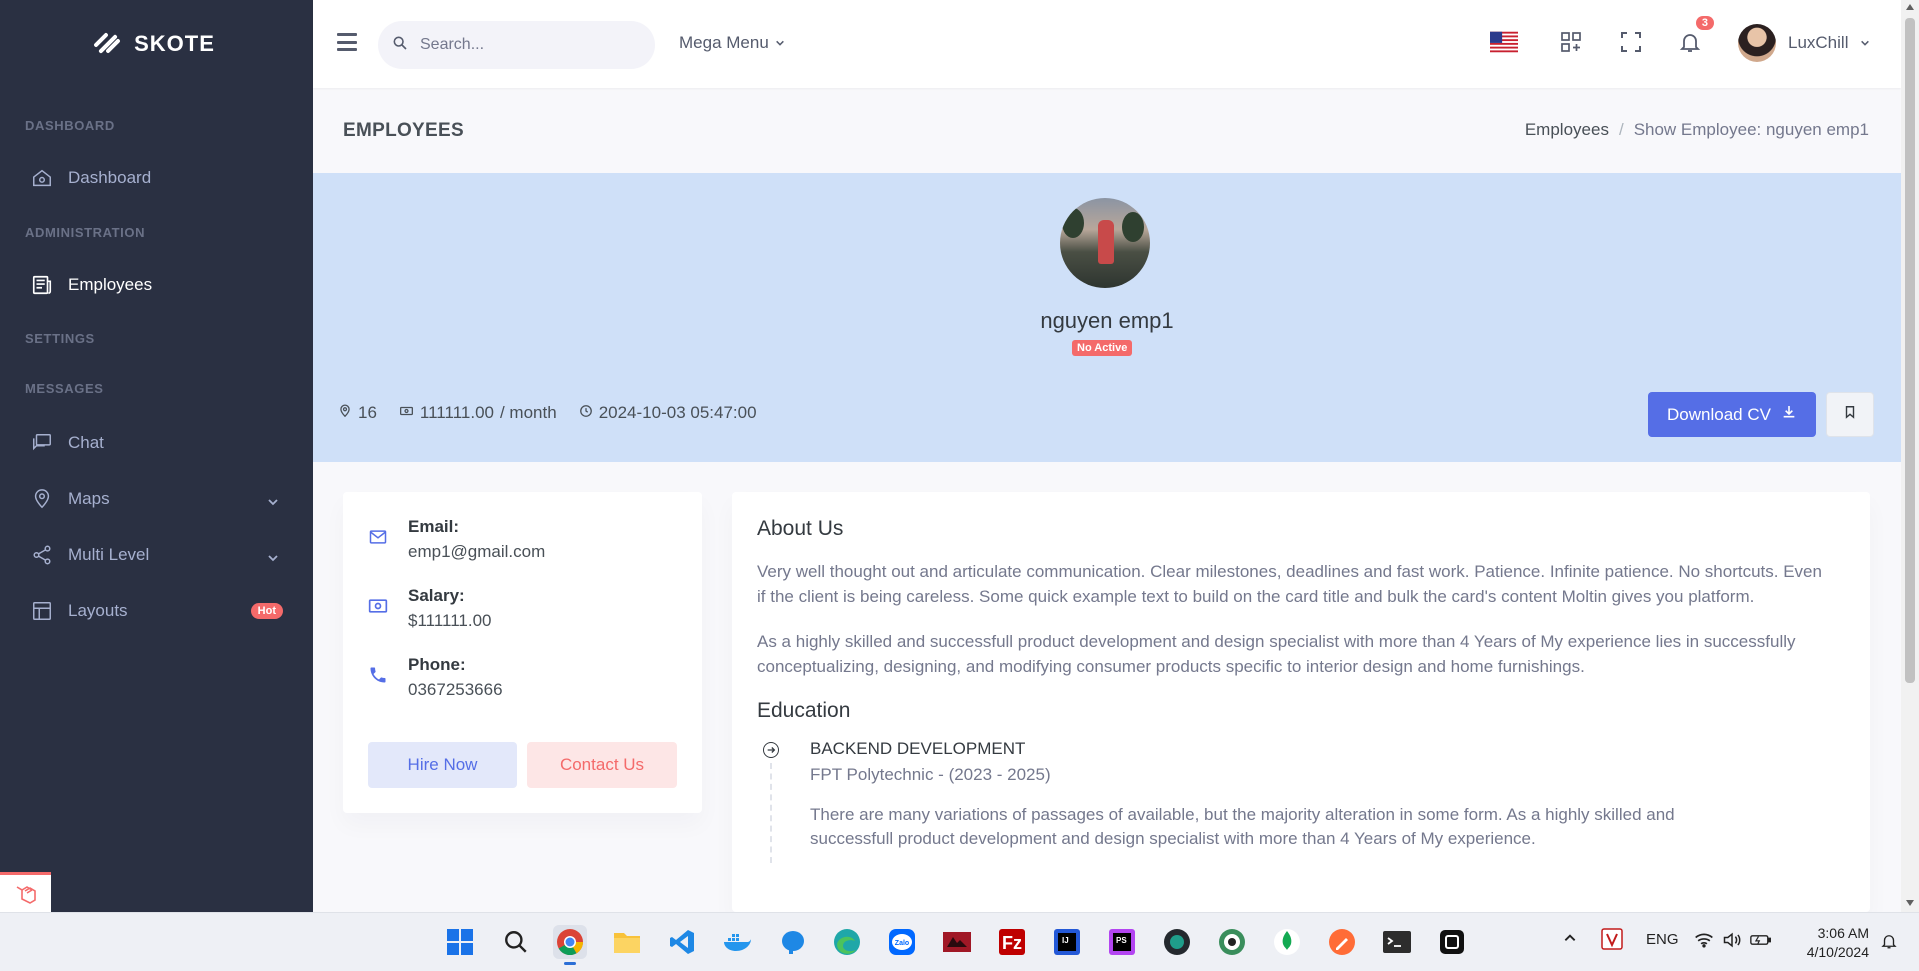 The width and height of the screenshot is (1919, 971). What do you see at coordinates (1571, 42) in the screenshot?
I see `apps-grid-icon` at bounding box center [1571, 42].